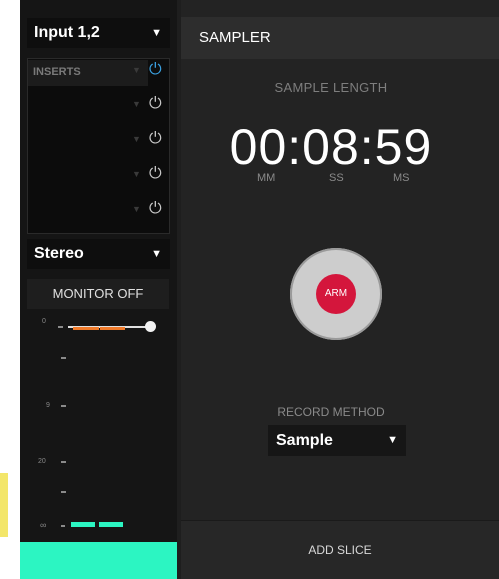  What do you see at coordinates (111, 524) in the screenshot?
I see `level-meter-right` at bounding box center [111, 524].